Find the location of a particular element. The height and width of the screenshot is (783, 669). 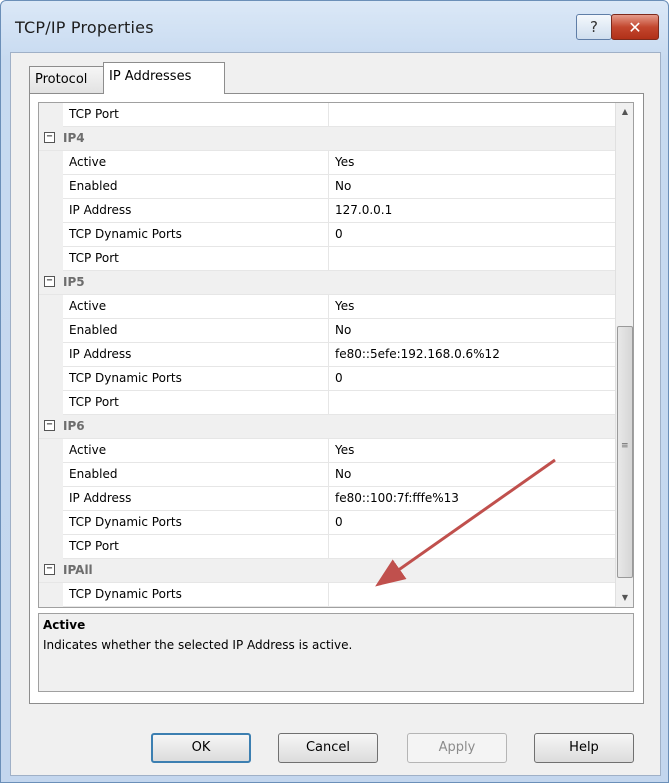

category-row: − IP5 is located at coordinates (327, 283).